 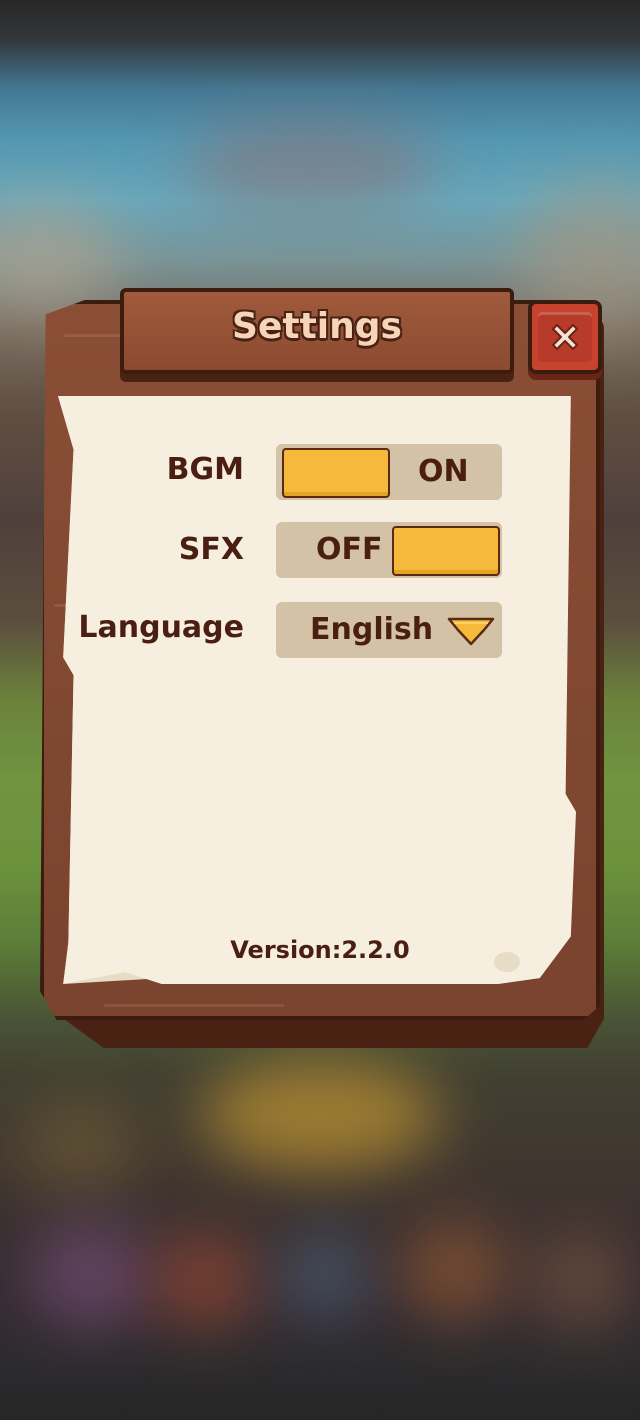 What do you see at coordinates (389, 550) in the screenshot?
I see `sfx-toggle: OFF` at bounding box center [389, 550].